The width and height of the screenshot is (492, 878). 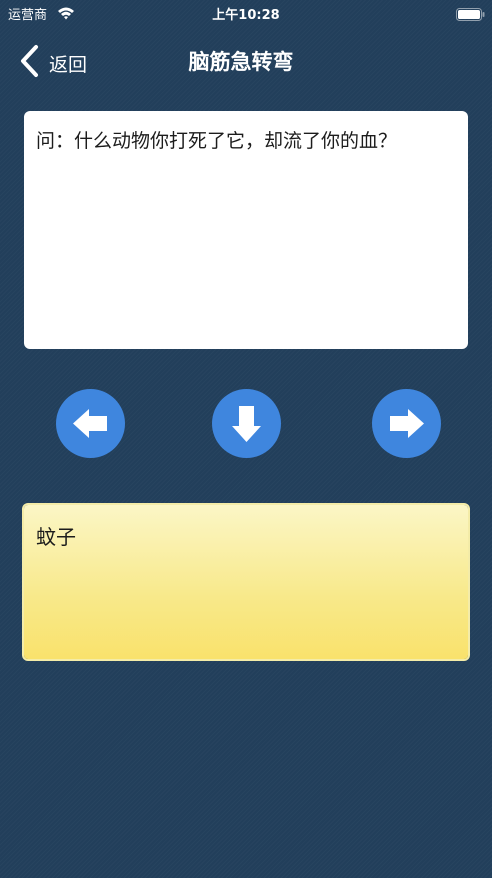 I want to click on next-question-button, so click(x=406, y=423).